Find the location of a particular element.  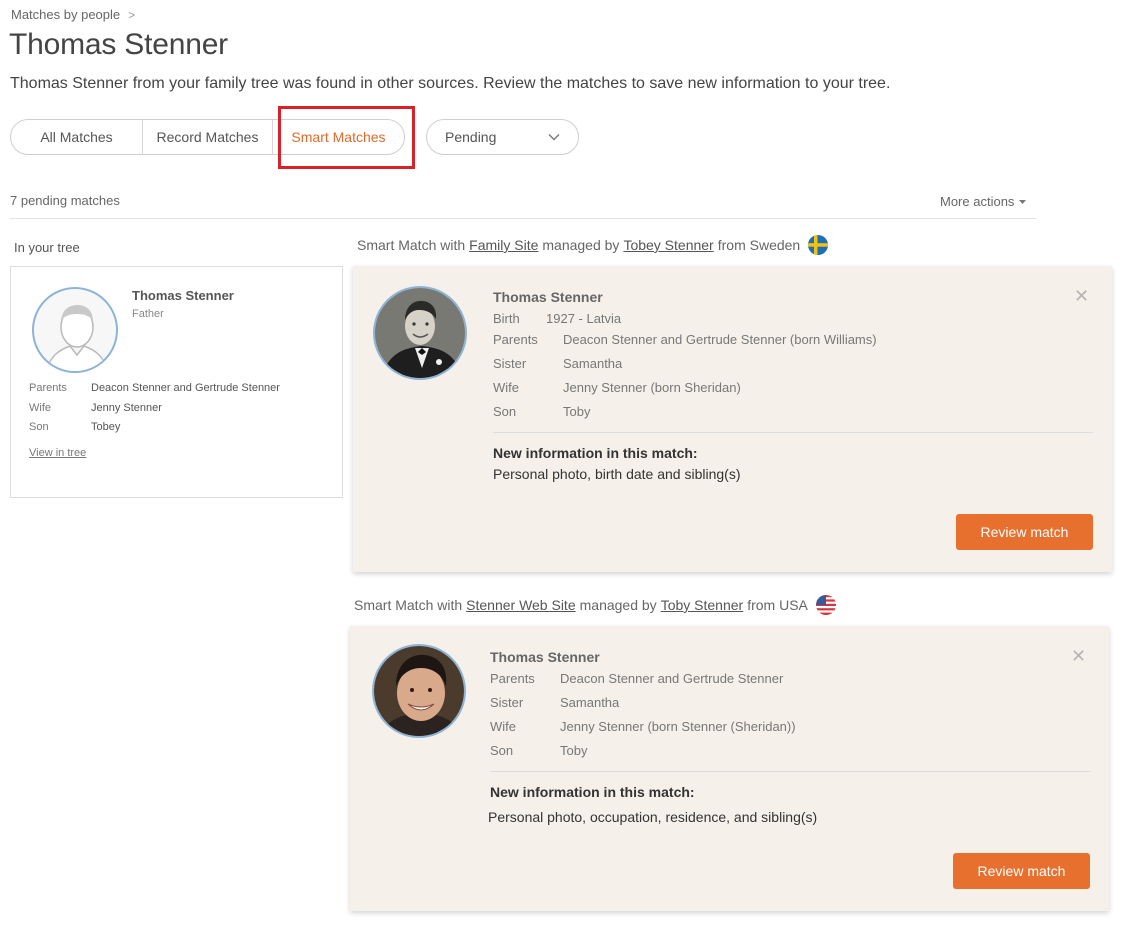

detail-value: Jenny Stenner (born Sheridan) is located at coordinates (652, 387).